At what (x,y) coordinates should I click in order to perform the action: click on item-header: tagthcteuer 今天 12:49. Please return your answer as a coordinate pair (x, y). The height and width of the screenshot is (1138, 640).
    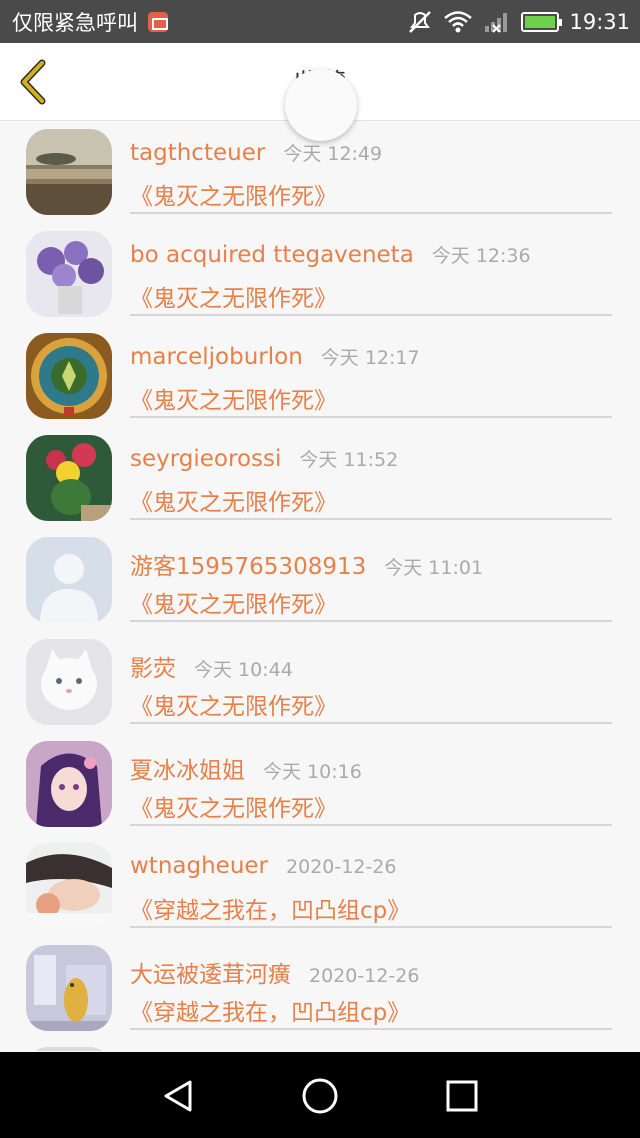
    Looking at the image, I should click on (256, 152).